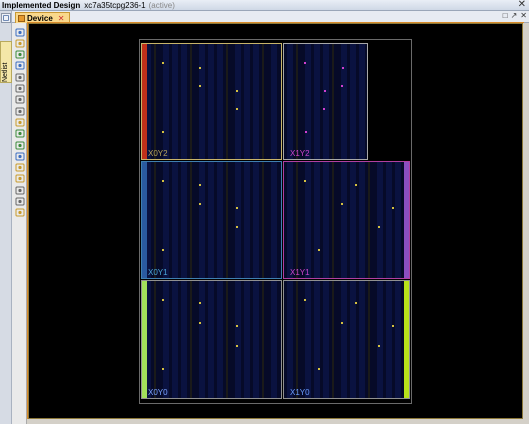 The height and width of the screenshot is (424, 529). Describe the element at coordinates (6, 62) in the screenshot. I see `netlist-side-tab: Netlist` at that location.